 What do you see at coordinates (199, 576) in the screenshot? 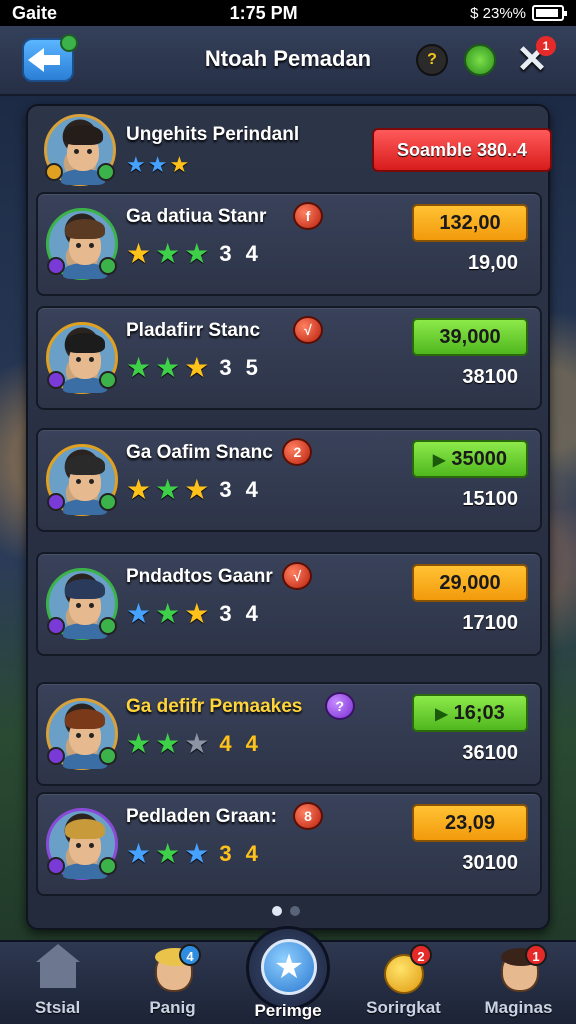
I see `player-name: Pndadtos Gaanr` at bounding box center [199, 576].